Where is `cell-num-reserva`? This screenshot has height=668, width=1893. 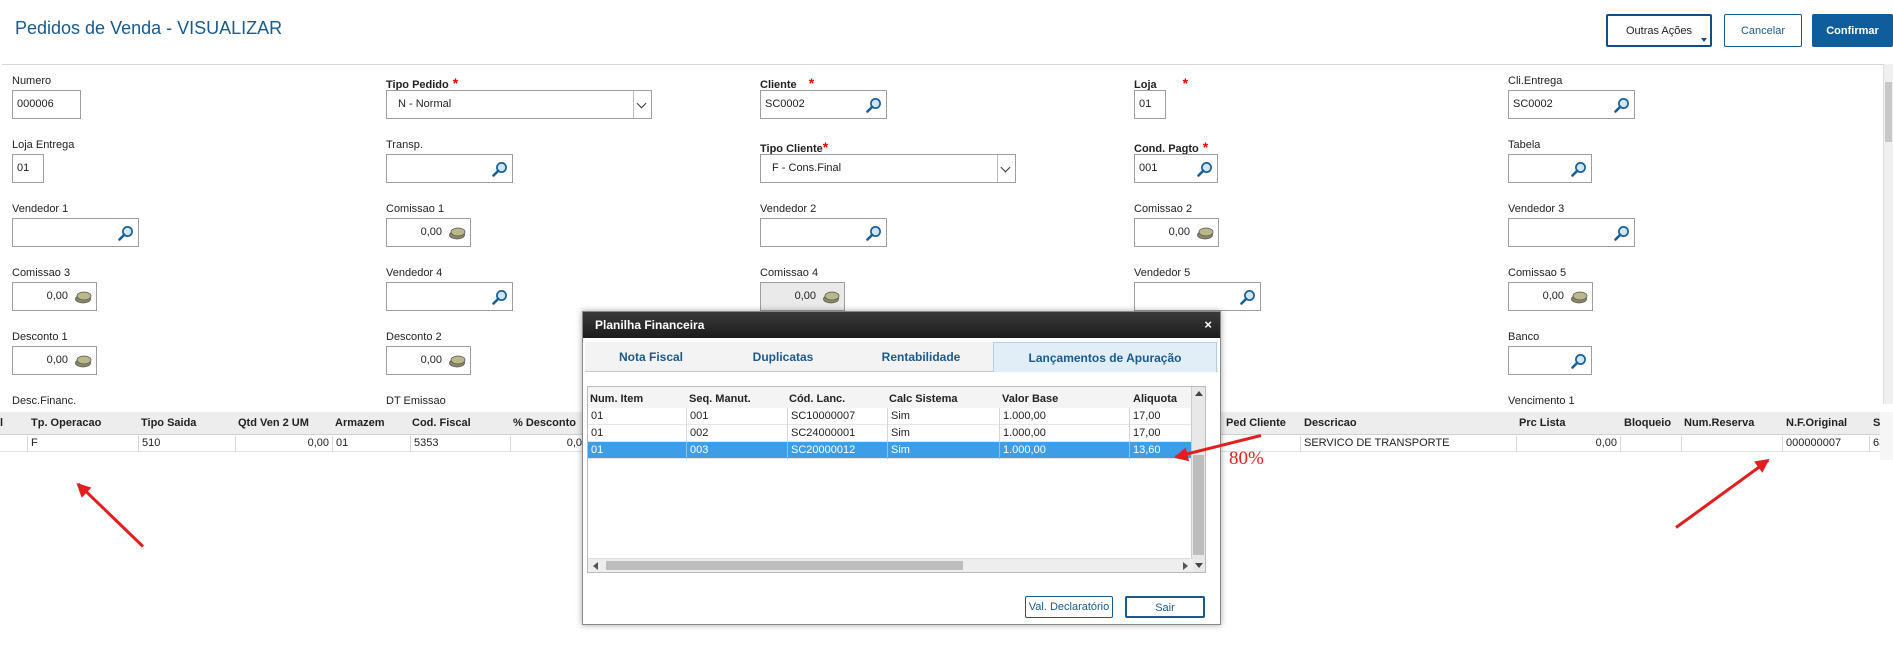 cell-num-reserva is located at coordinates (1732, 444).